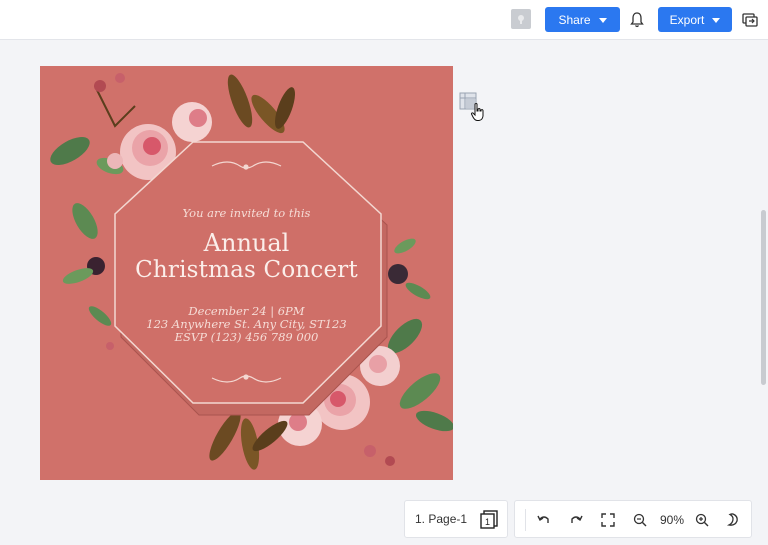 The image size is (768, 545). Describe the element at coordinates (246, 311) in the screenshot. I see `date-text: December 24 | 6PM` at that location.